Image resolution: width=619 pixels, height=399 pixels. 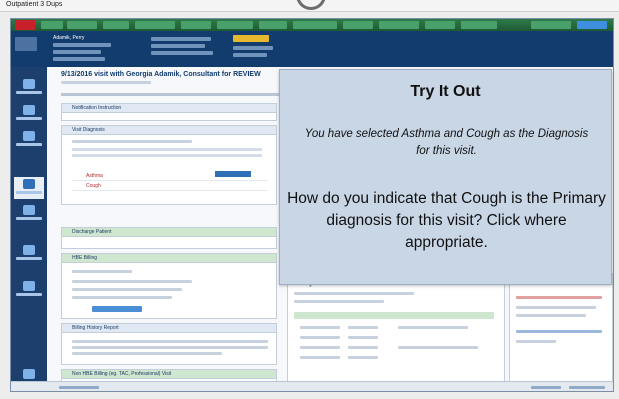 I want to click on encounter-subtitle, so click(x=106, y=82).